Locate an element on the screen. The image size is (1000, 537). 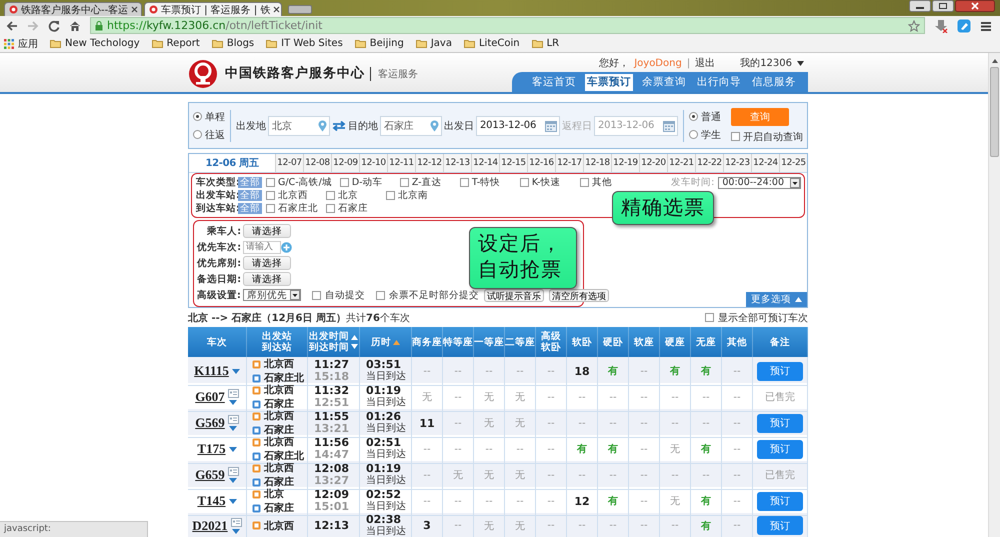
date-tab: 12-17 is located at coordinates (569, 163).